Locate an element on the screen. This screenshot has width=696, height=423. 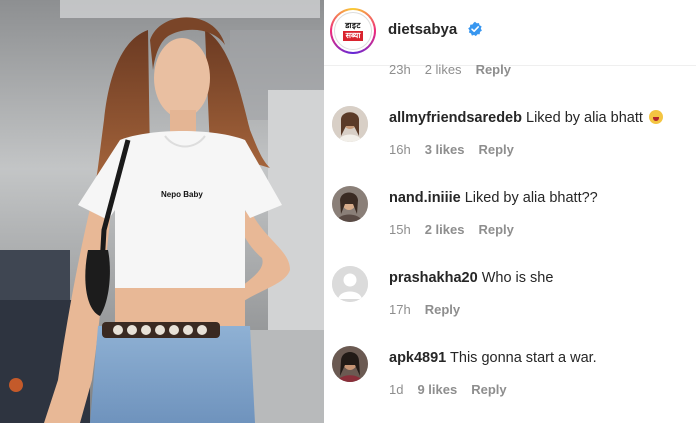
comment-username: prashakha20 is located at coordinates (433, 278).